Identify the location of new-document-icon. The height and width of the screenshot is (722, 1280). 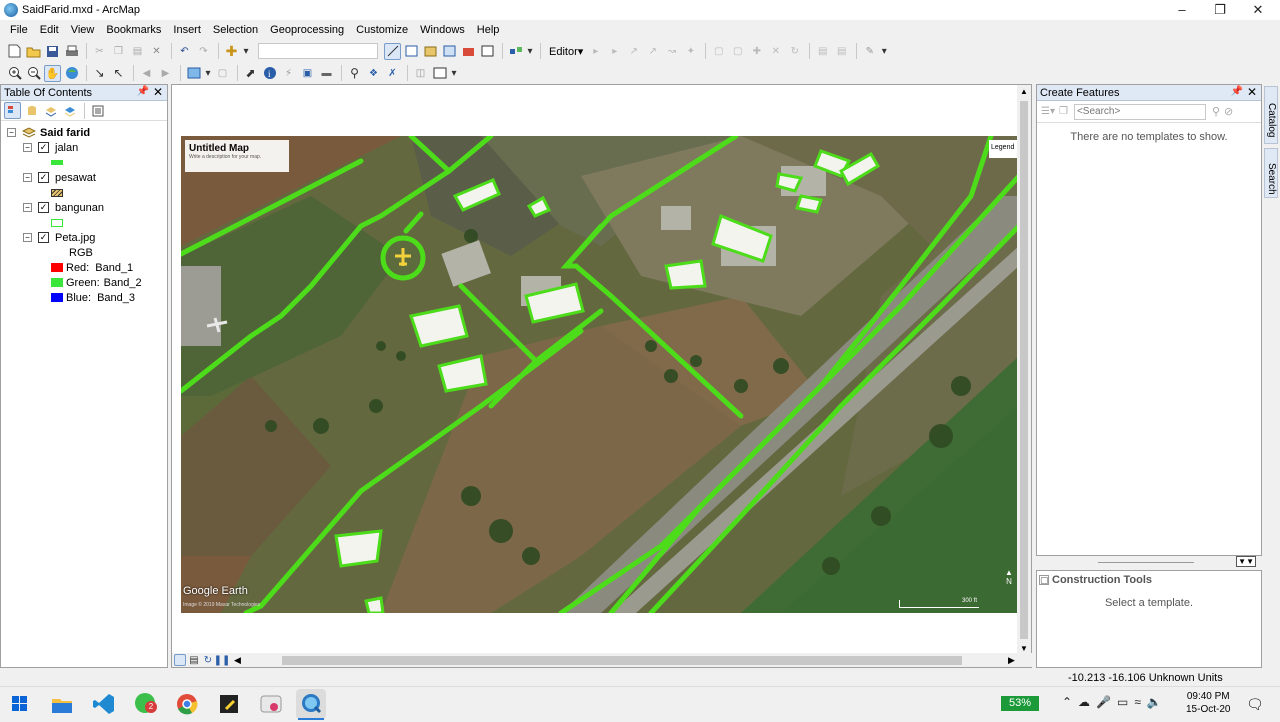
(14, 51).